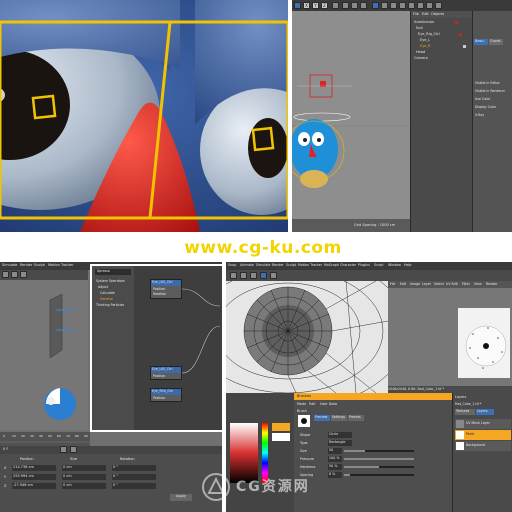 Image resolution: width=512 pixels, height=512 pixels. I want to click on uv-menu-item: UV Edit, so click(452, 284).